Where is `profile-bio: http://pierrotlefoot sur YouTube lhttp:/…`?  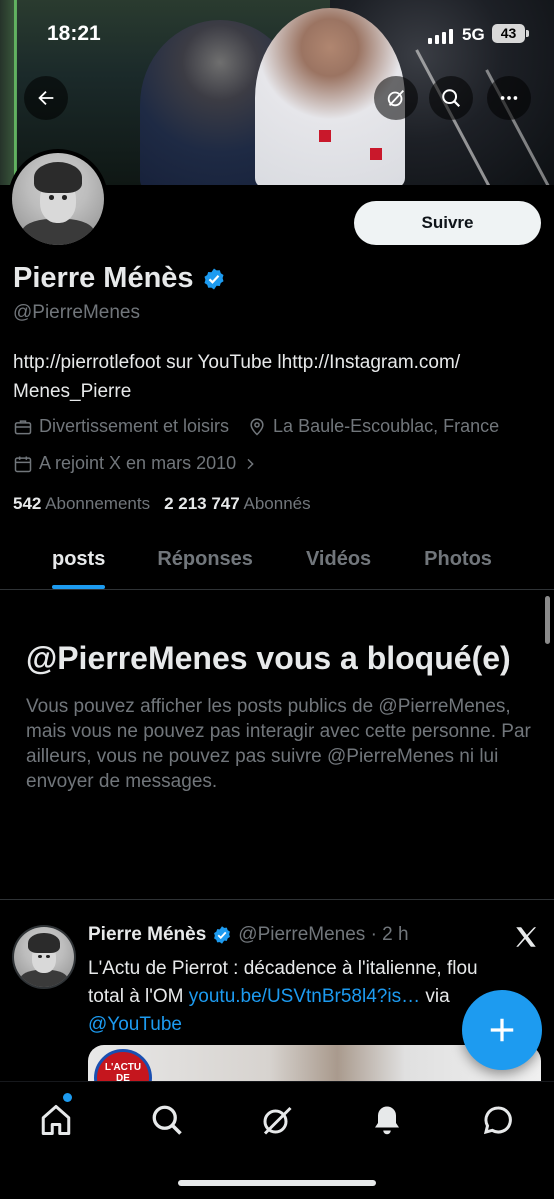 profile-bio: http://pierrotlefoot sur YouTube lhttp:/… is located at coordinates (278, 377).